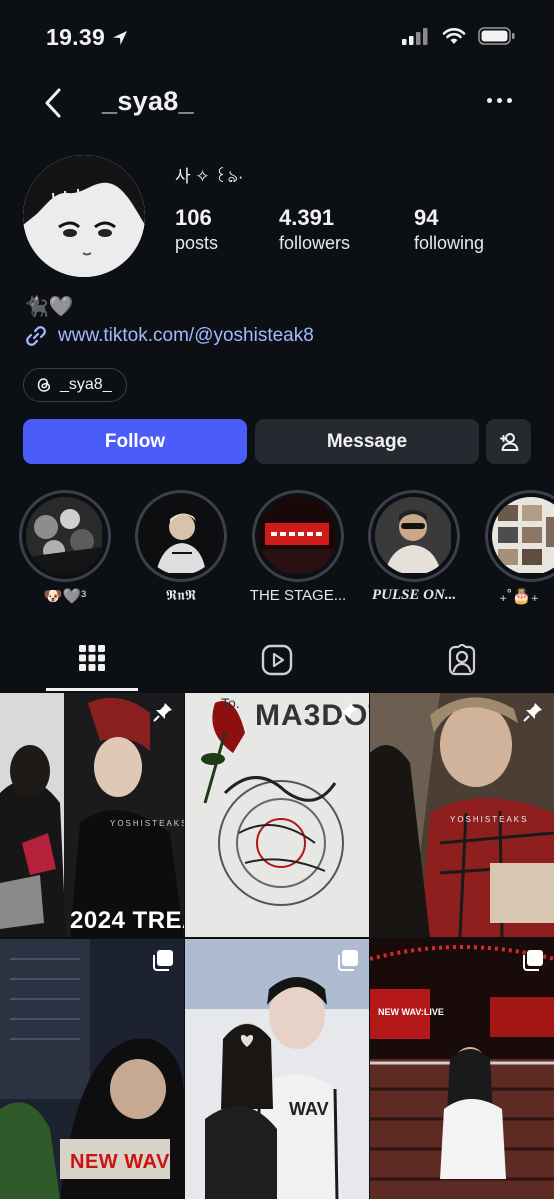 The image size is (554, 1199). Describe the element at coordinates (120, 37) in the screenshot. I see `location-arrow-icon` at that location.